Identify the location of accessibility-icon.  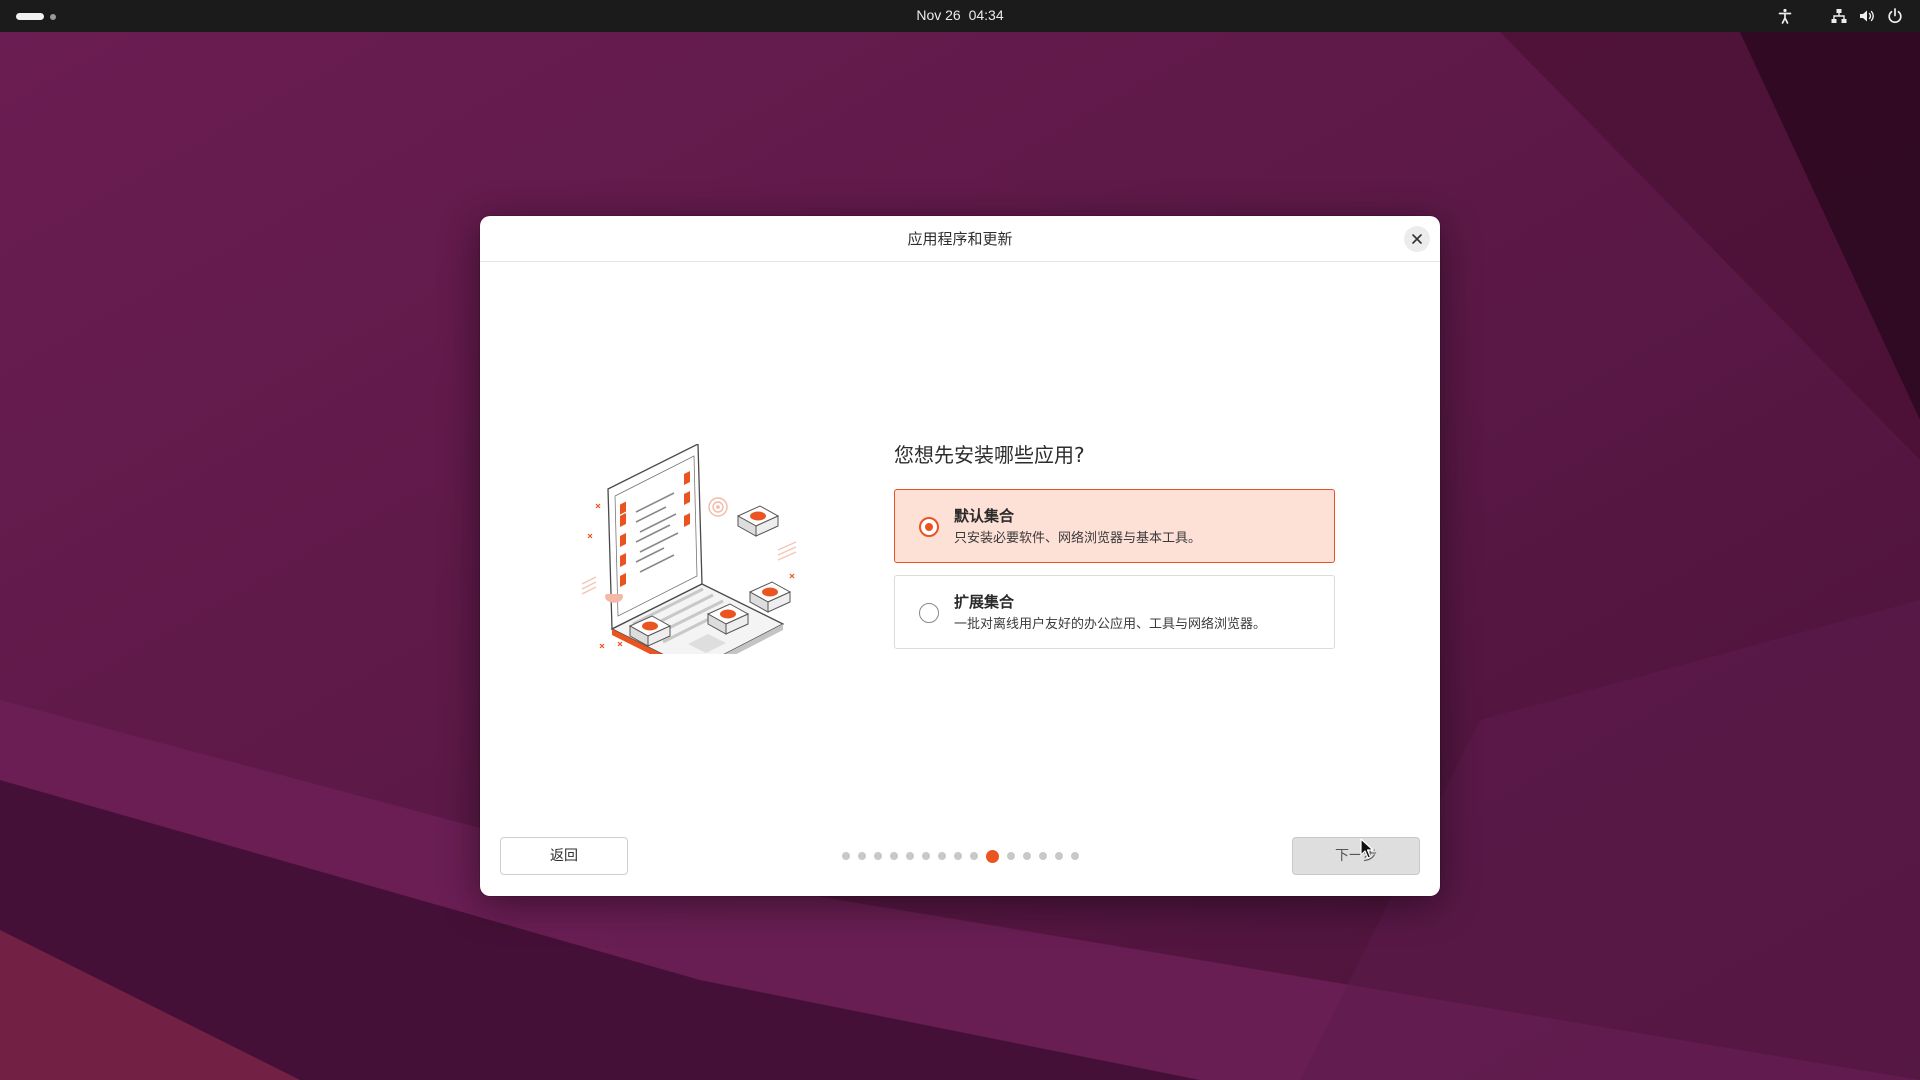
(1785, 16).